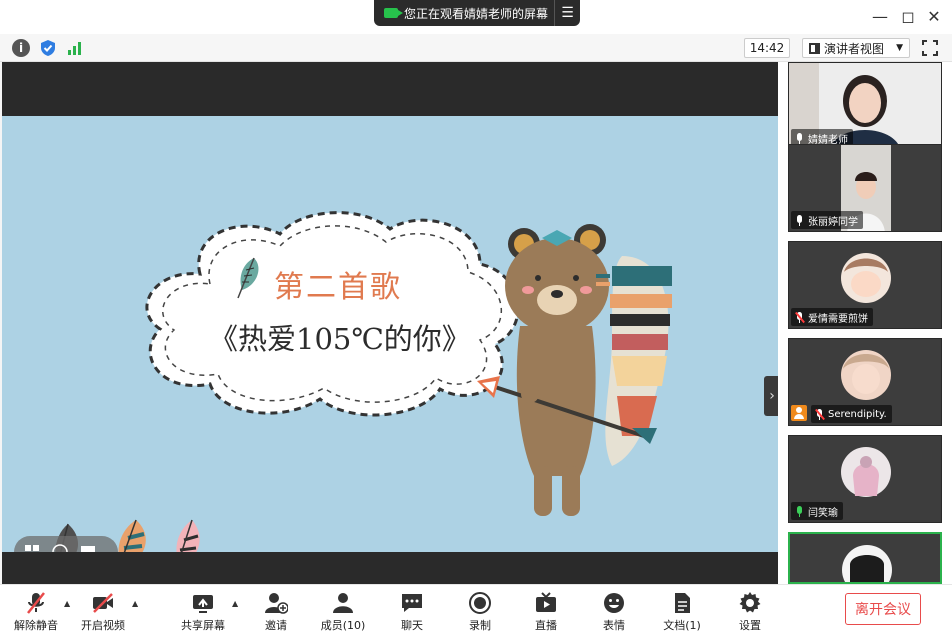 The width and height of the screenshot is (952, 637). Describe the element at coordinates (865, 382) in the screenshot. I see `participant-tile: Serendipity.` at that location.